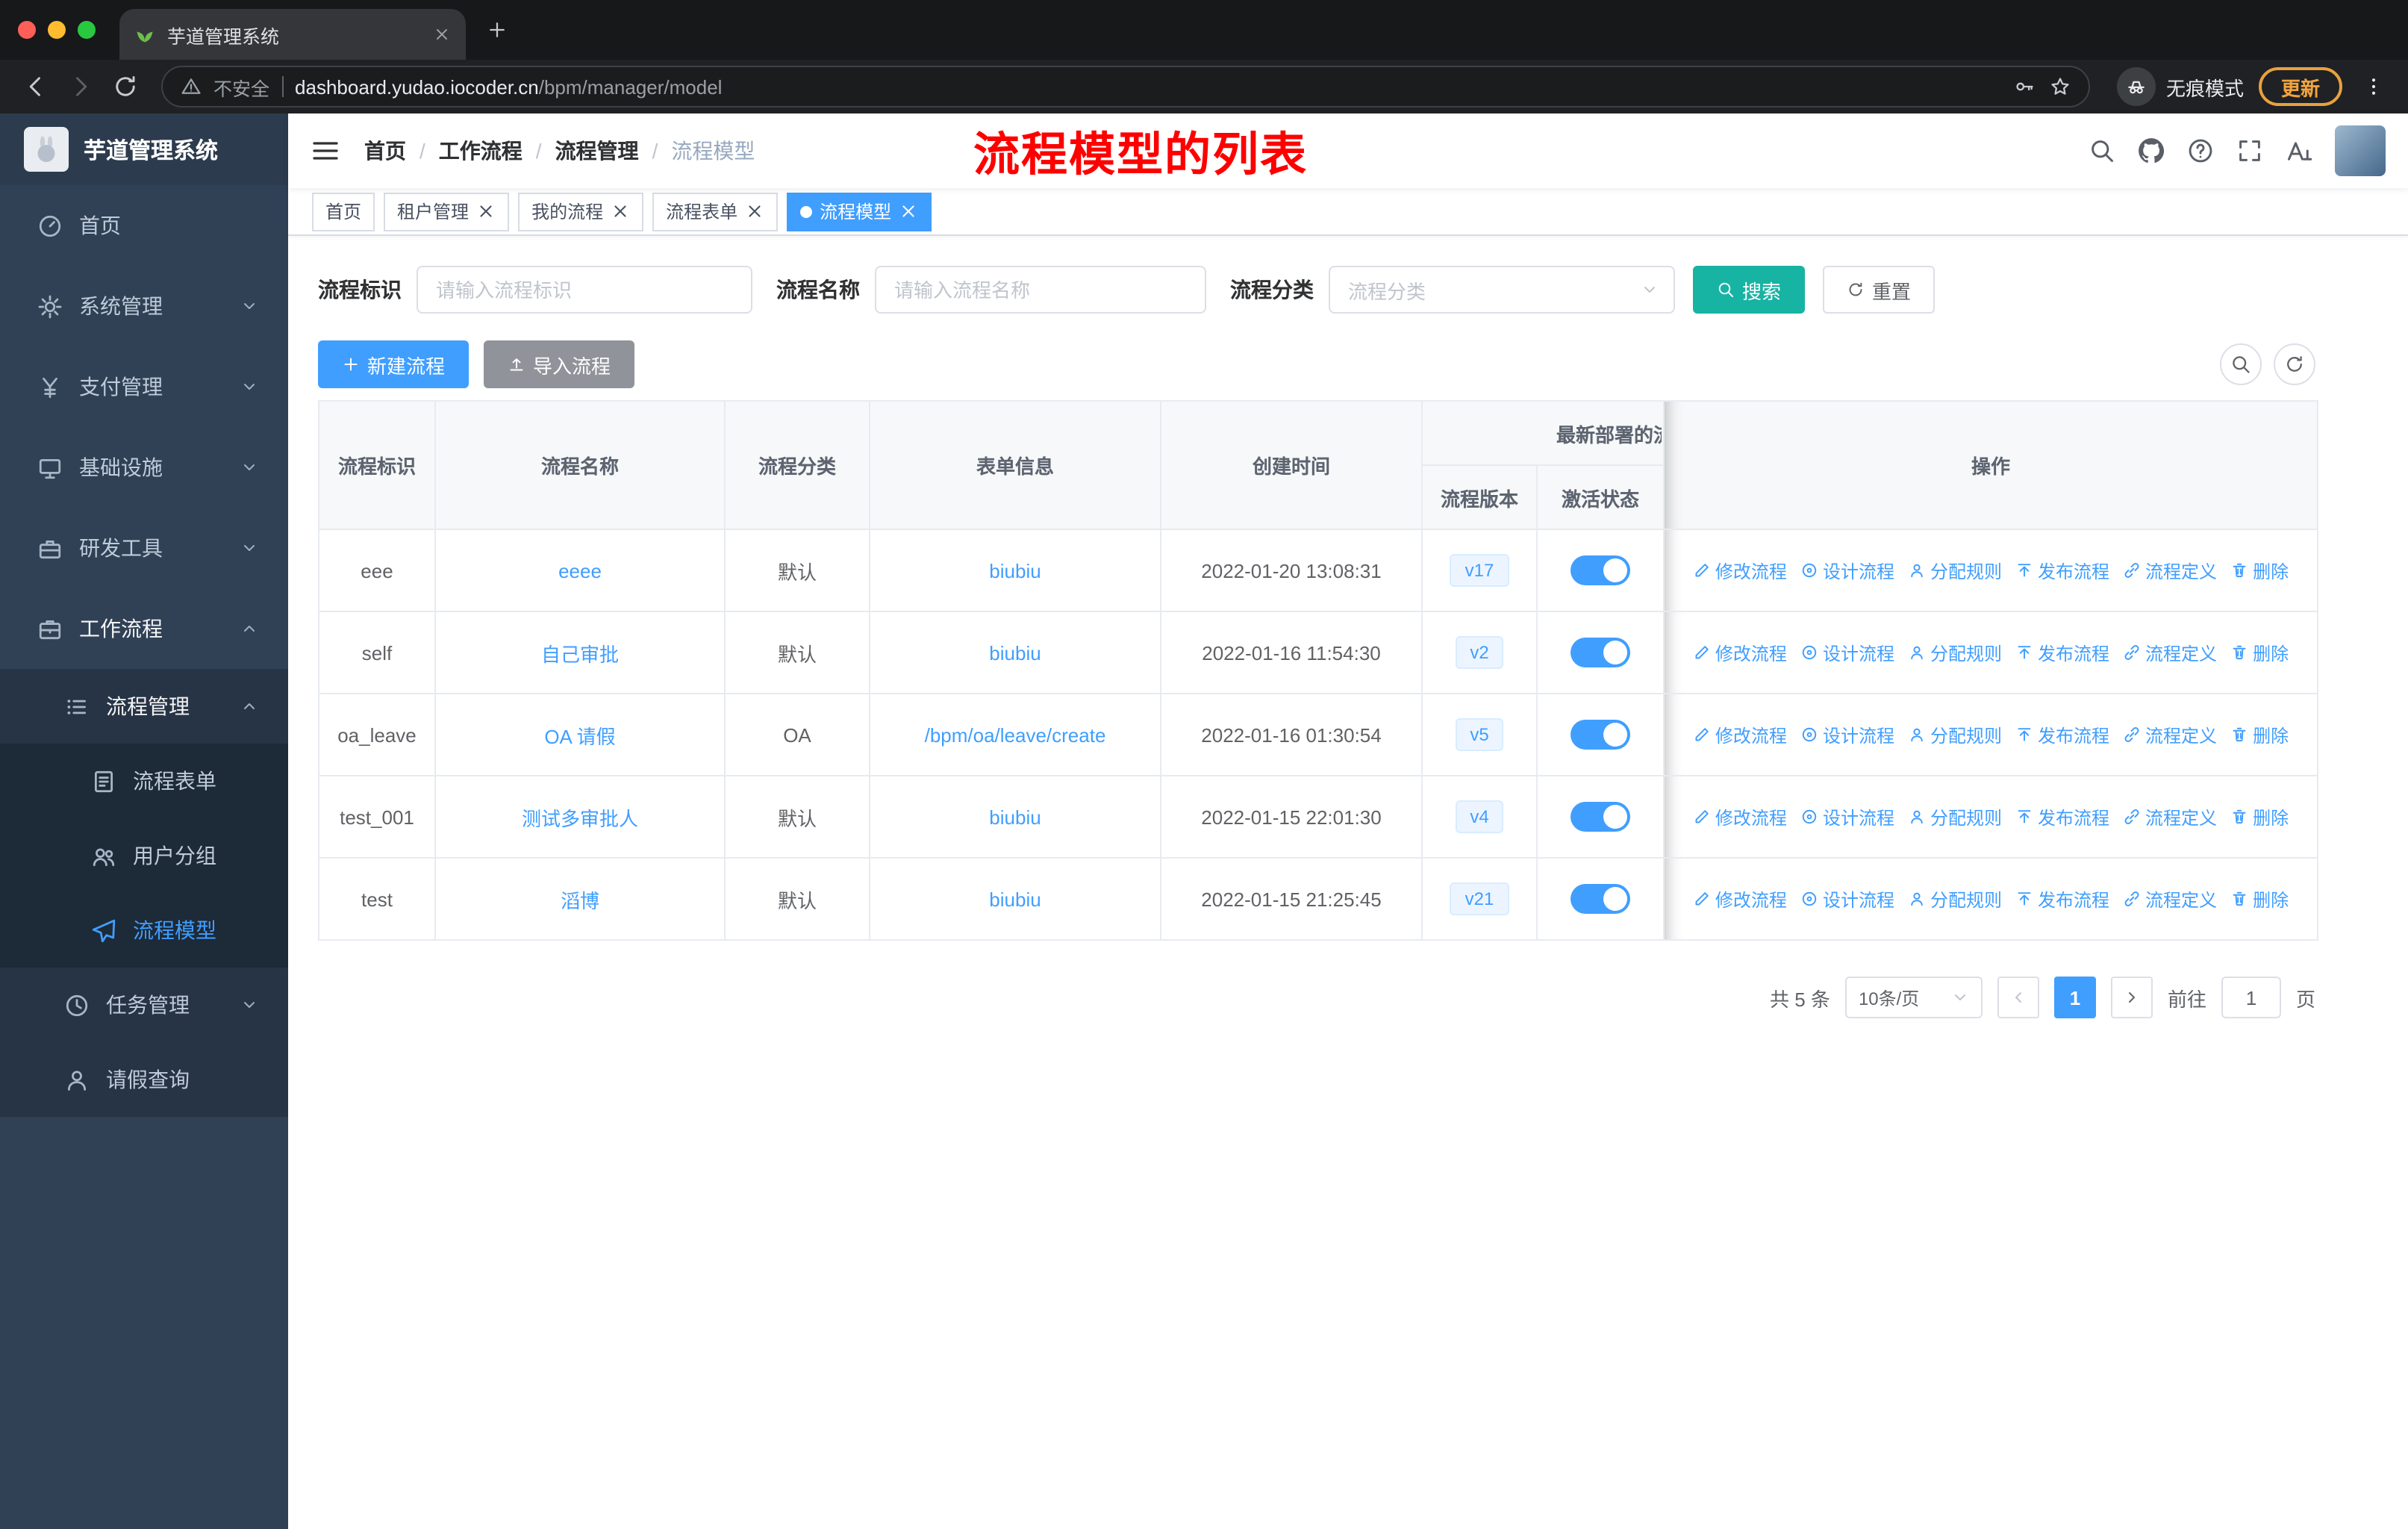  What do you see at coordinates (580, 570) in the screenshot?
I see `process-name-link: eeee` at bounding box center [580, 570].